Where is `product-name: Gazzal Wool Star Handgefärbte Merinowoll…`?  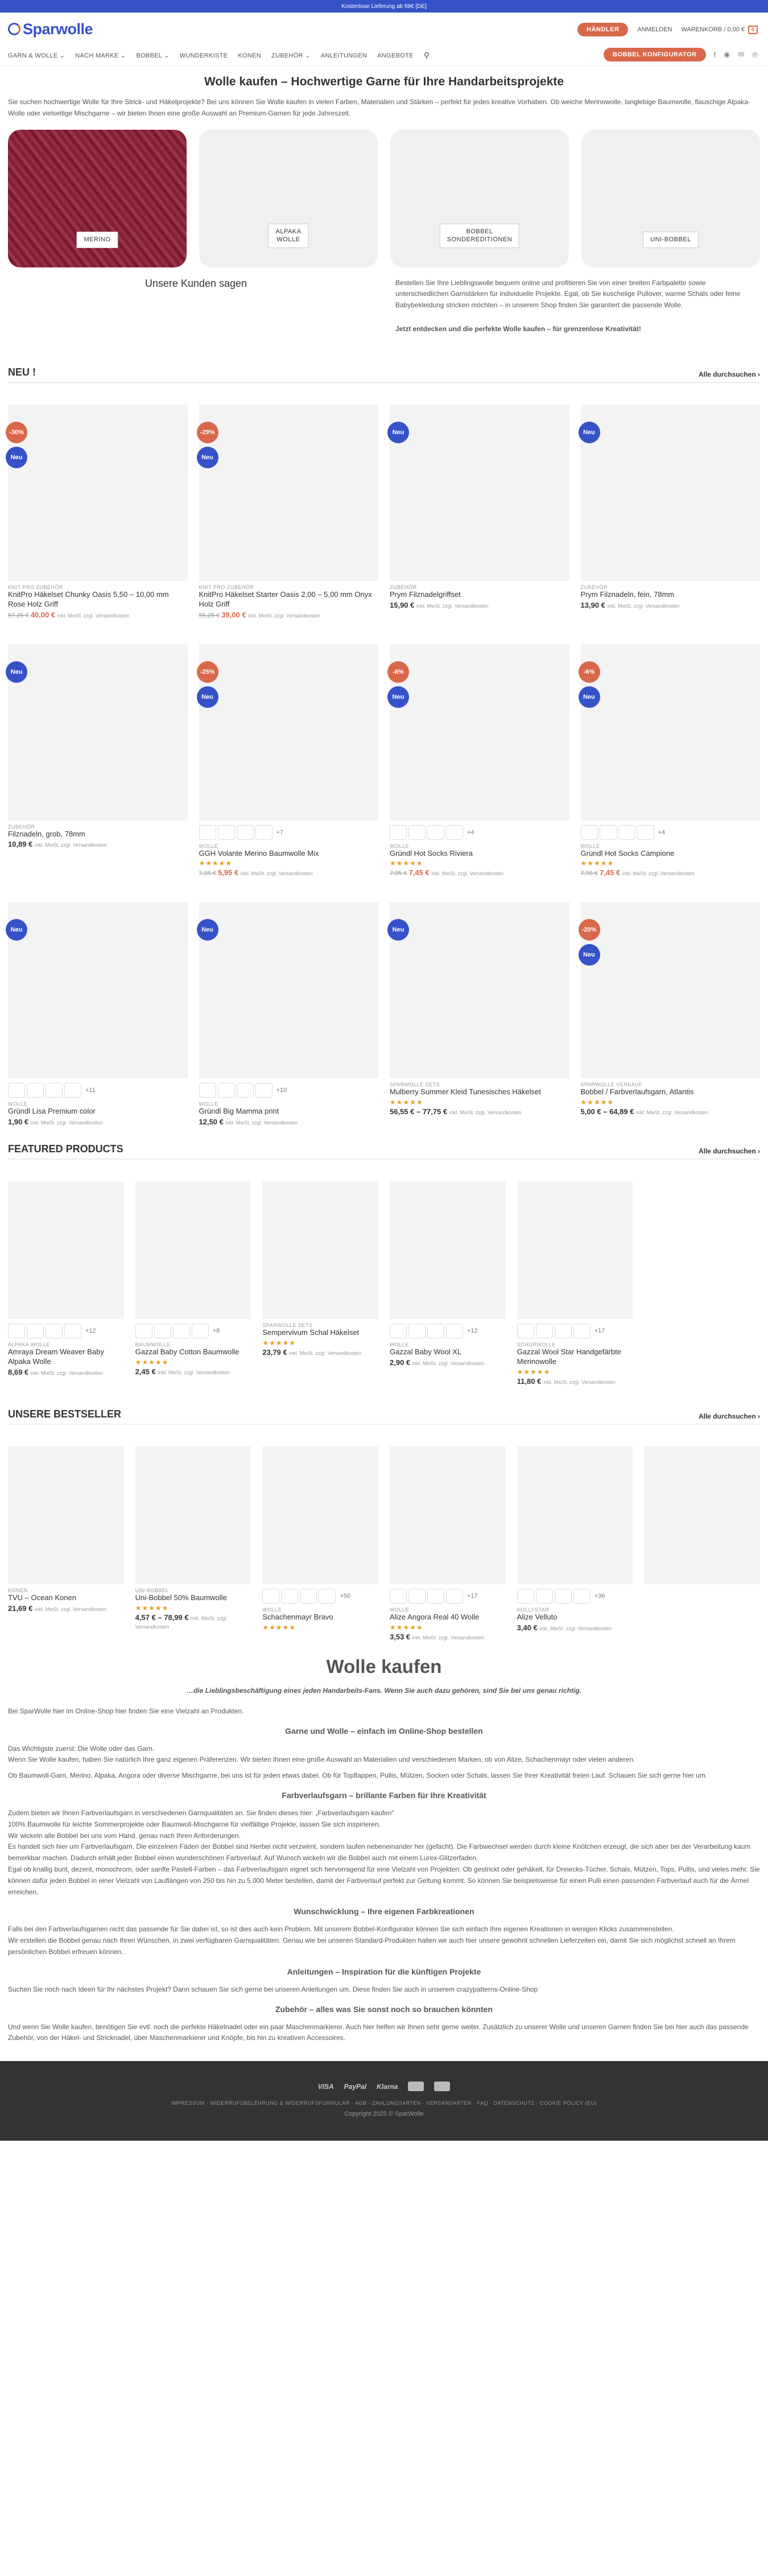 product-name: Gazzal Wool Star Handgefärbte Merinowoll… is located at coordinates (575, 1357).